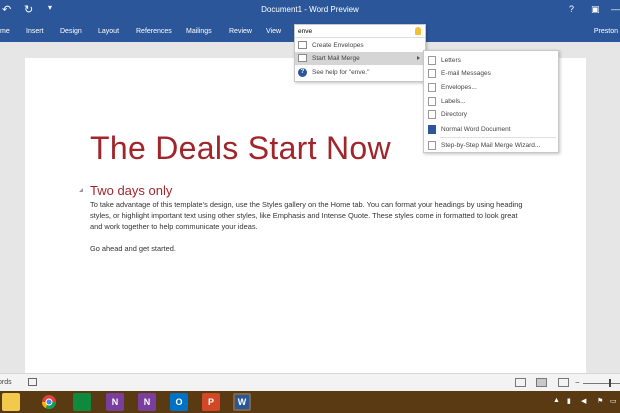  What do you see at coordinates (432, 73) in the screenshot?
I see `email-icon` at bounding box center [432, 73].